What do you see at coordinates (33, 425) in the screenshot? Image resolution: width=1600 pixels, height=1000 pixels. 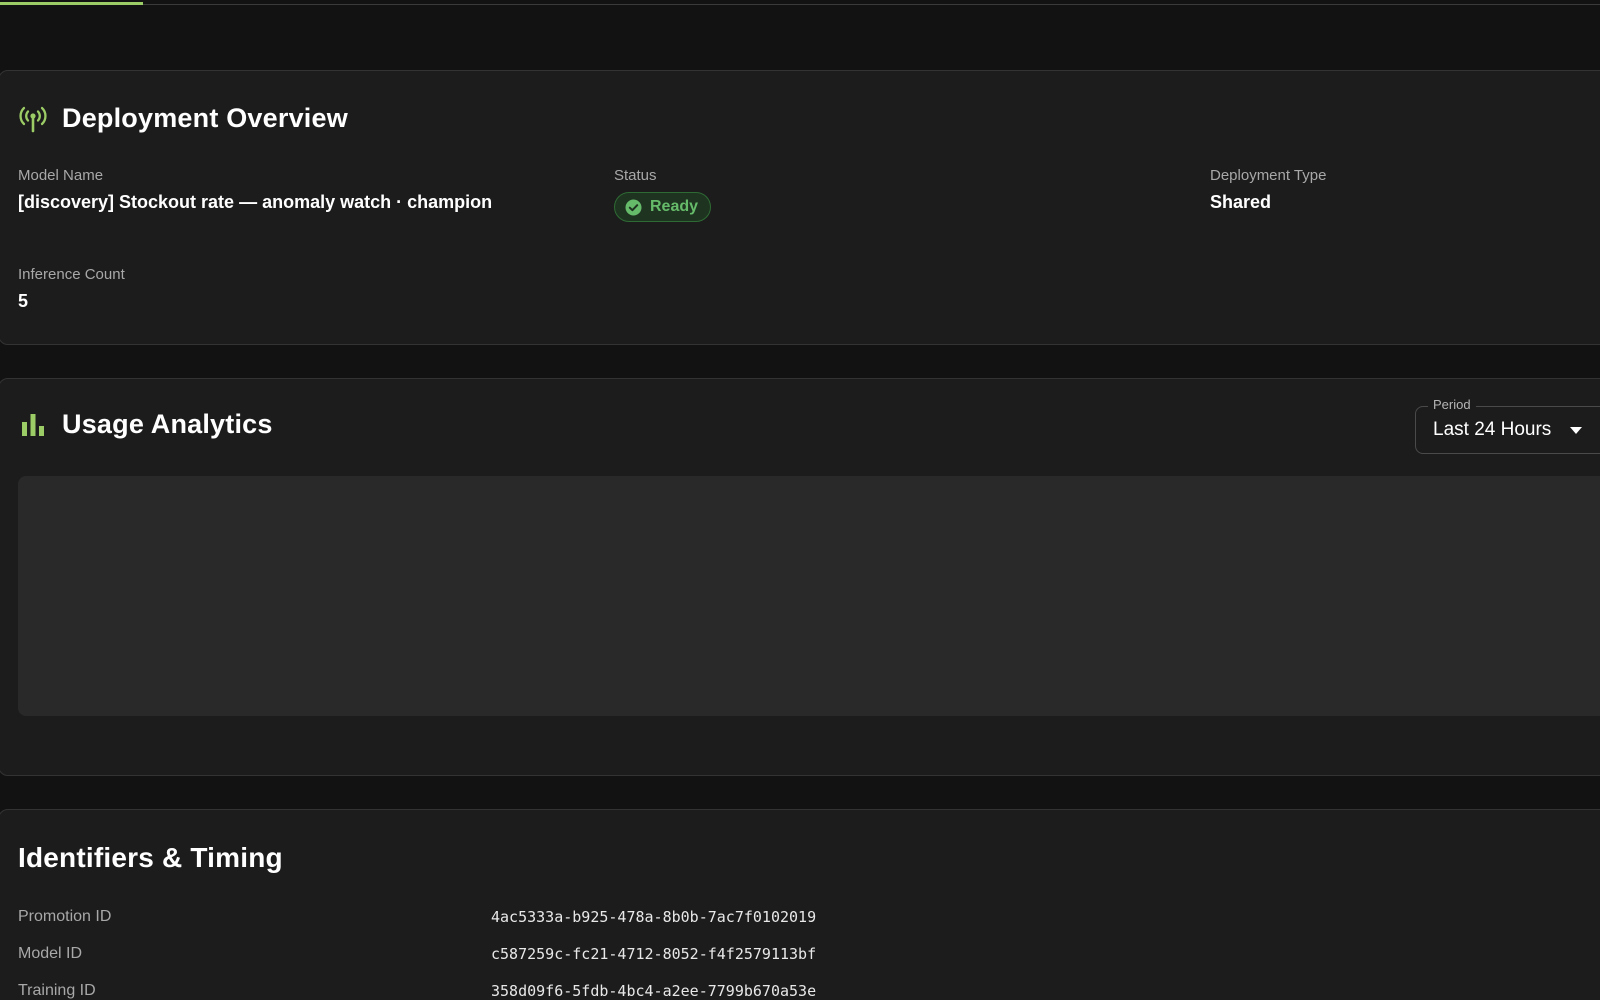 I see `bar-chart-icon` at bounding box center [33, 425].